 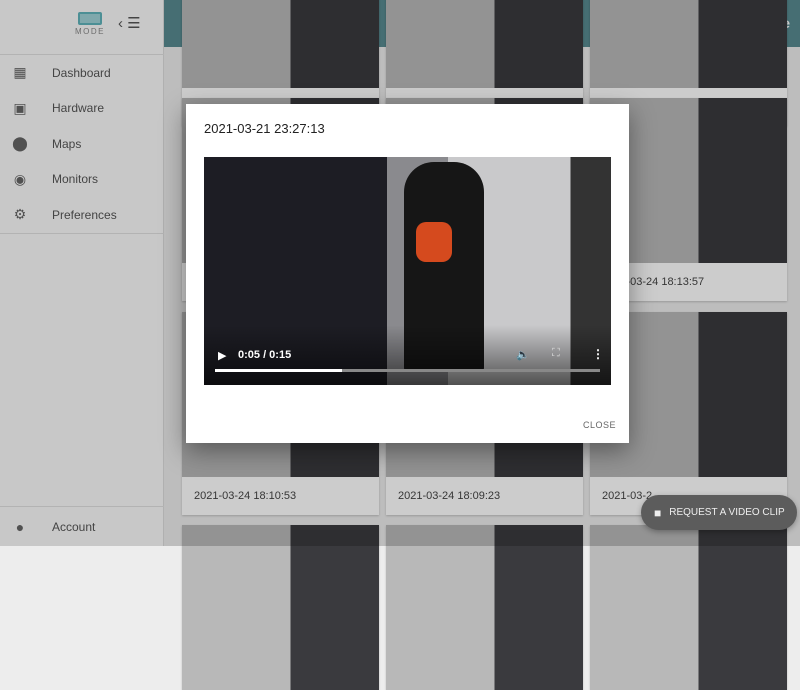 What do you see at coordinates (719, 512) in the screenshot?
I see `request-video-clip-button: ■ REQUEST A VIDEO CLIP` at bounding box center [719, 512].